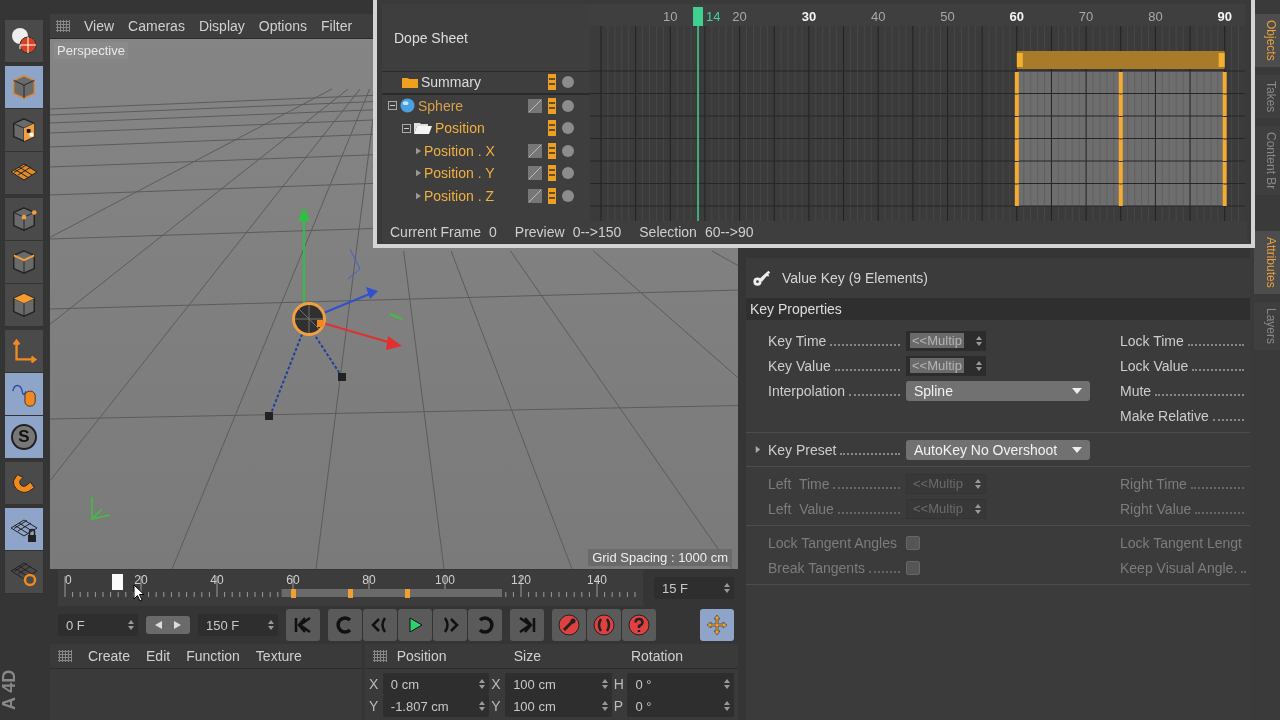 This screenshot has width=1280, height=720. What do you see at coordinates (459, 195) in the screenshot?
I see `track-name: Position . Z` at bounding box center [459, 195].